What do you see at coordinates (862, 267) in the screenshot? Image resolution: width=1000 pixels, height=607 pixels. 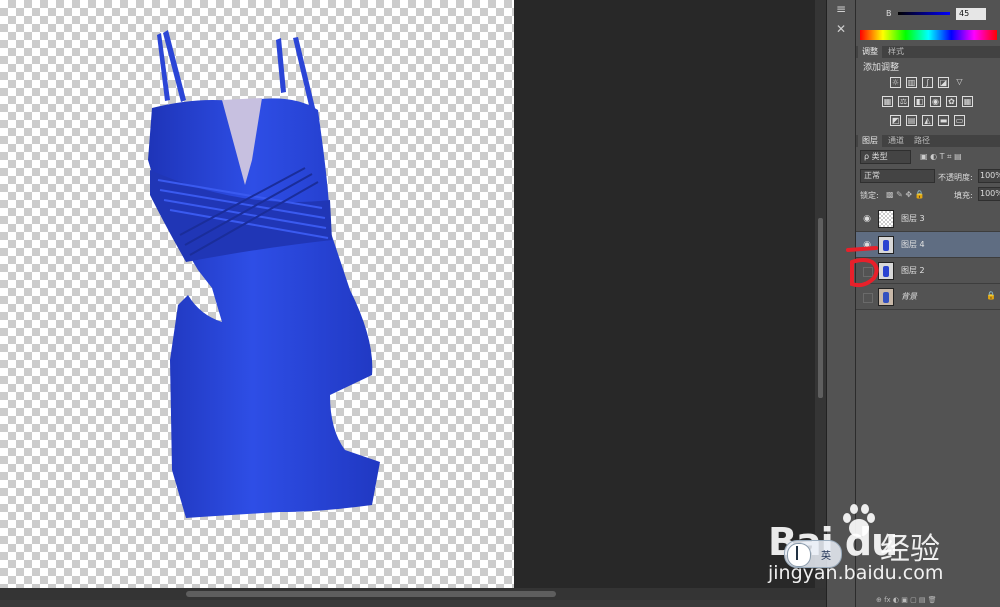 I see `annotation-mark` at bounding box center [862, 267].